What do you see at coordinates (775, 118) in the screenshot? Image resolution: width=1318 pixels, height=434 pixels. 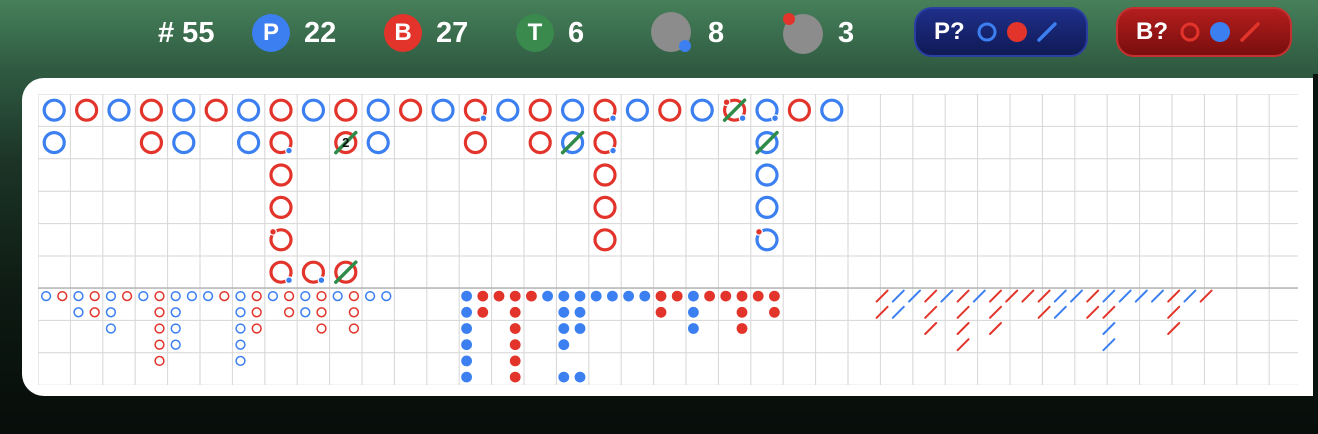 I see `player-pair-dot` at bounding box center [775, 118].